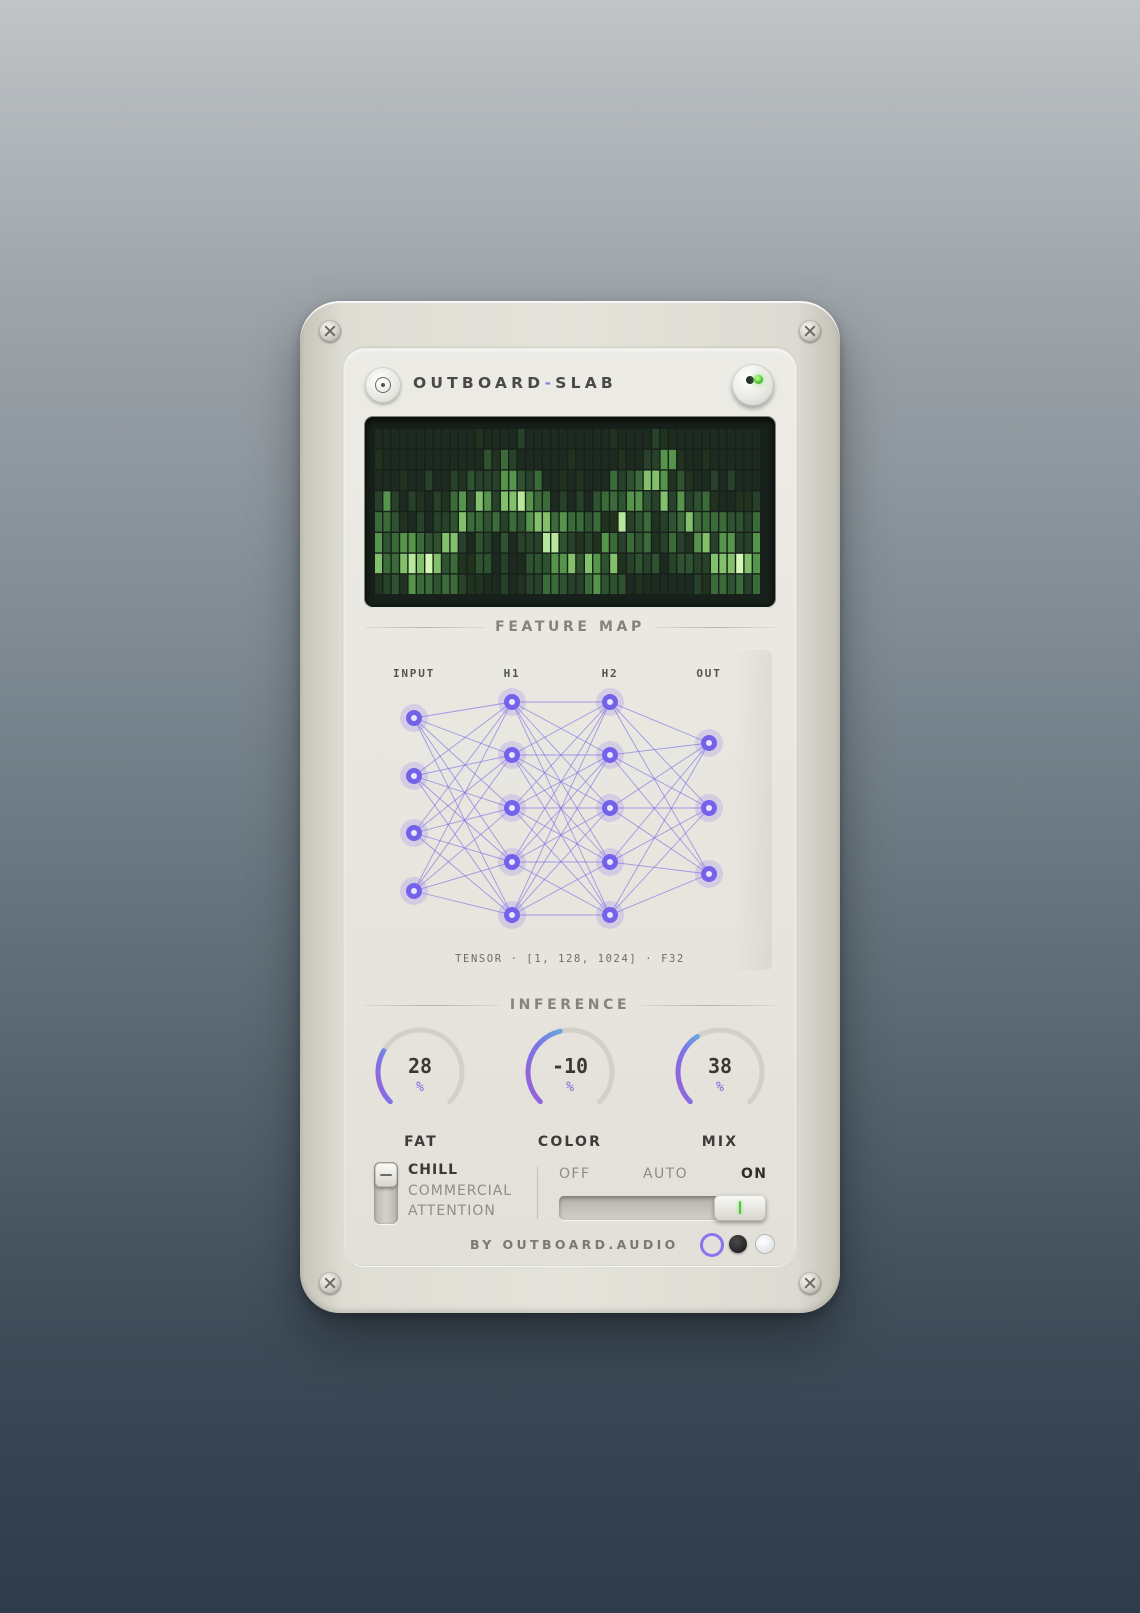  What do you see at coordinates (765, 1244) in the screenshot?
I see `theme-frost-swatch` at bounding box center [765, 1244].